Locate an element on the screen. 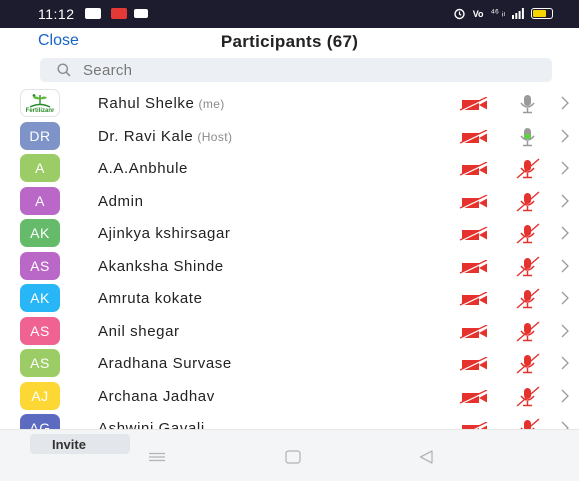 This screenshot has height=481, width=579. participant-name: Amruta kokate is located at coordinates (150, 298).